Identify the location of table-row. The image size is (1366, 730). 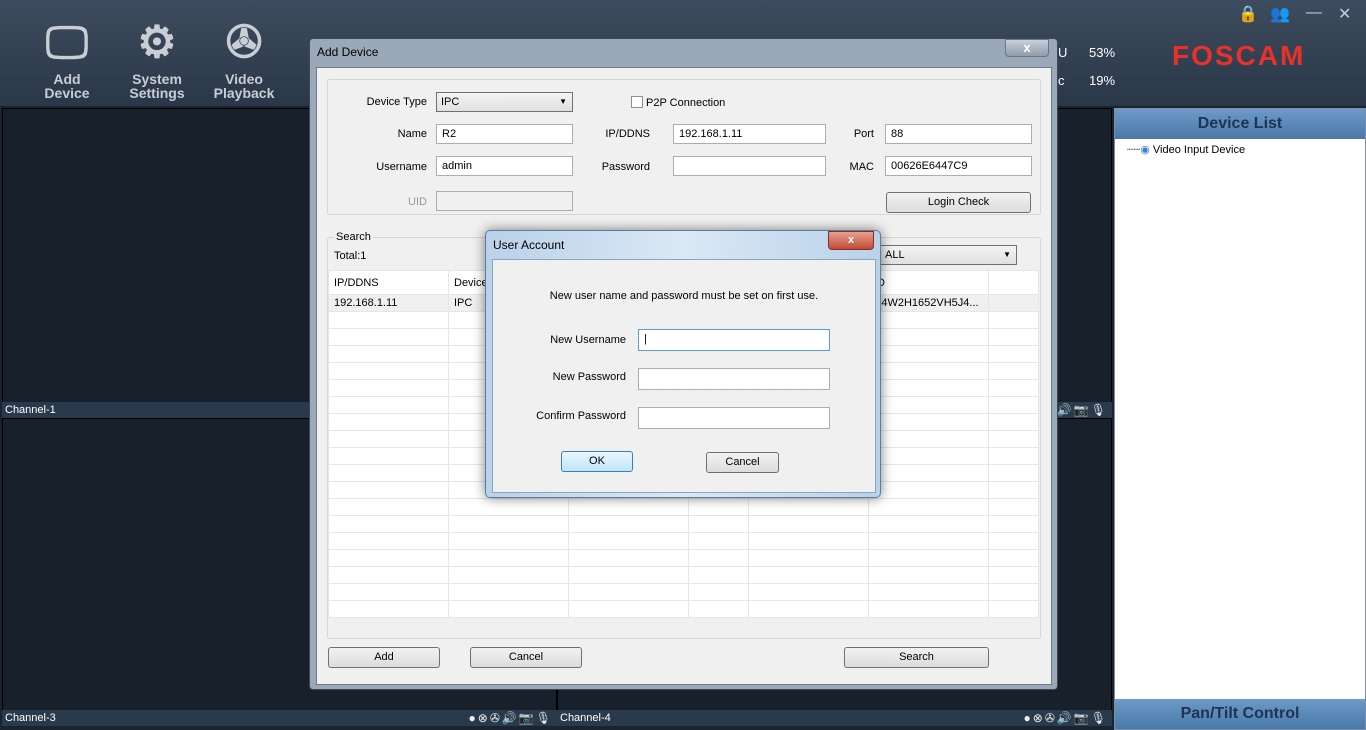
(683, 575).